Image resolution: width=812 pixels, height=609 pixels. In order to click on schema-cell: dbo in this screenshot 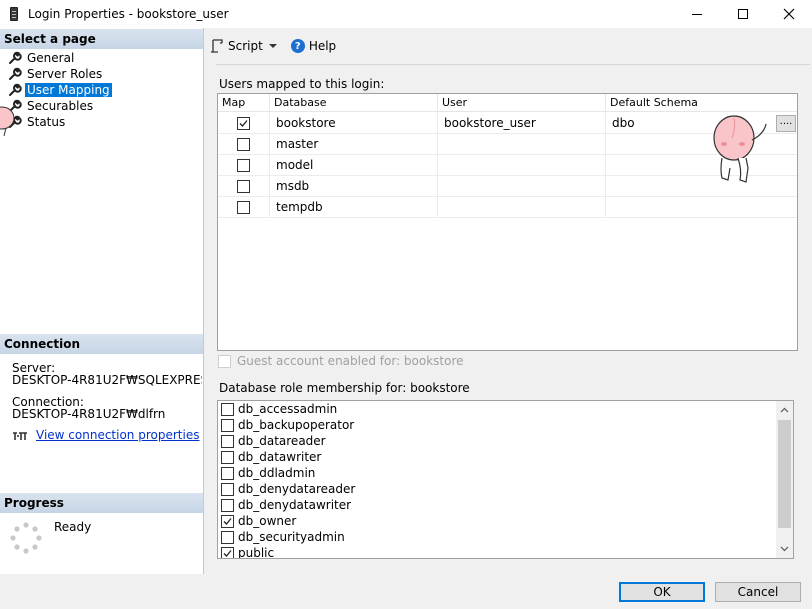, I will do `click(701, 123)`.